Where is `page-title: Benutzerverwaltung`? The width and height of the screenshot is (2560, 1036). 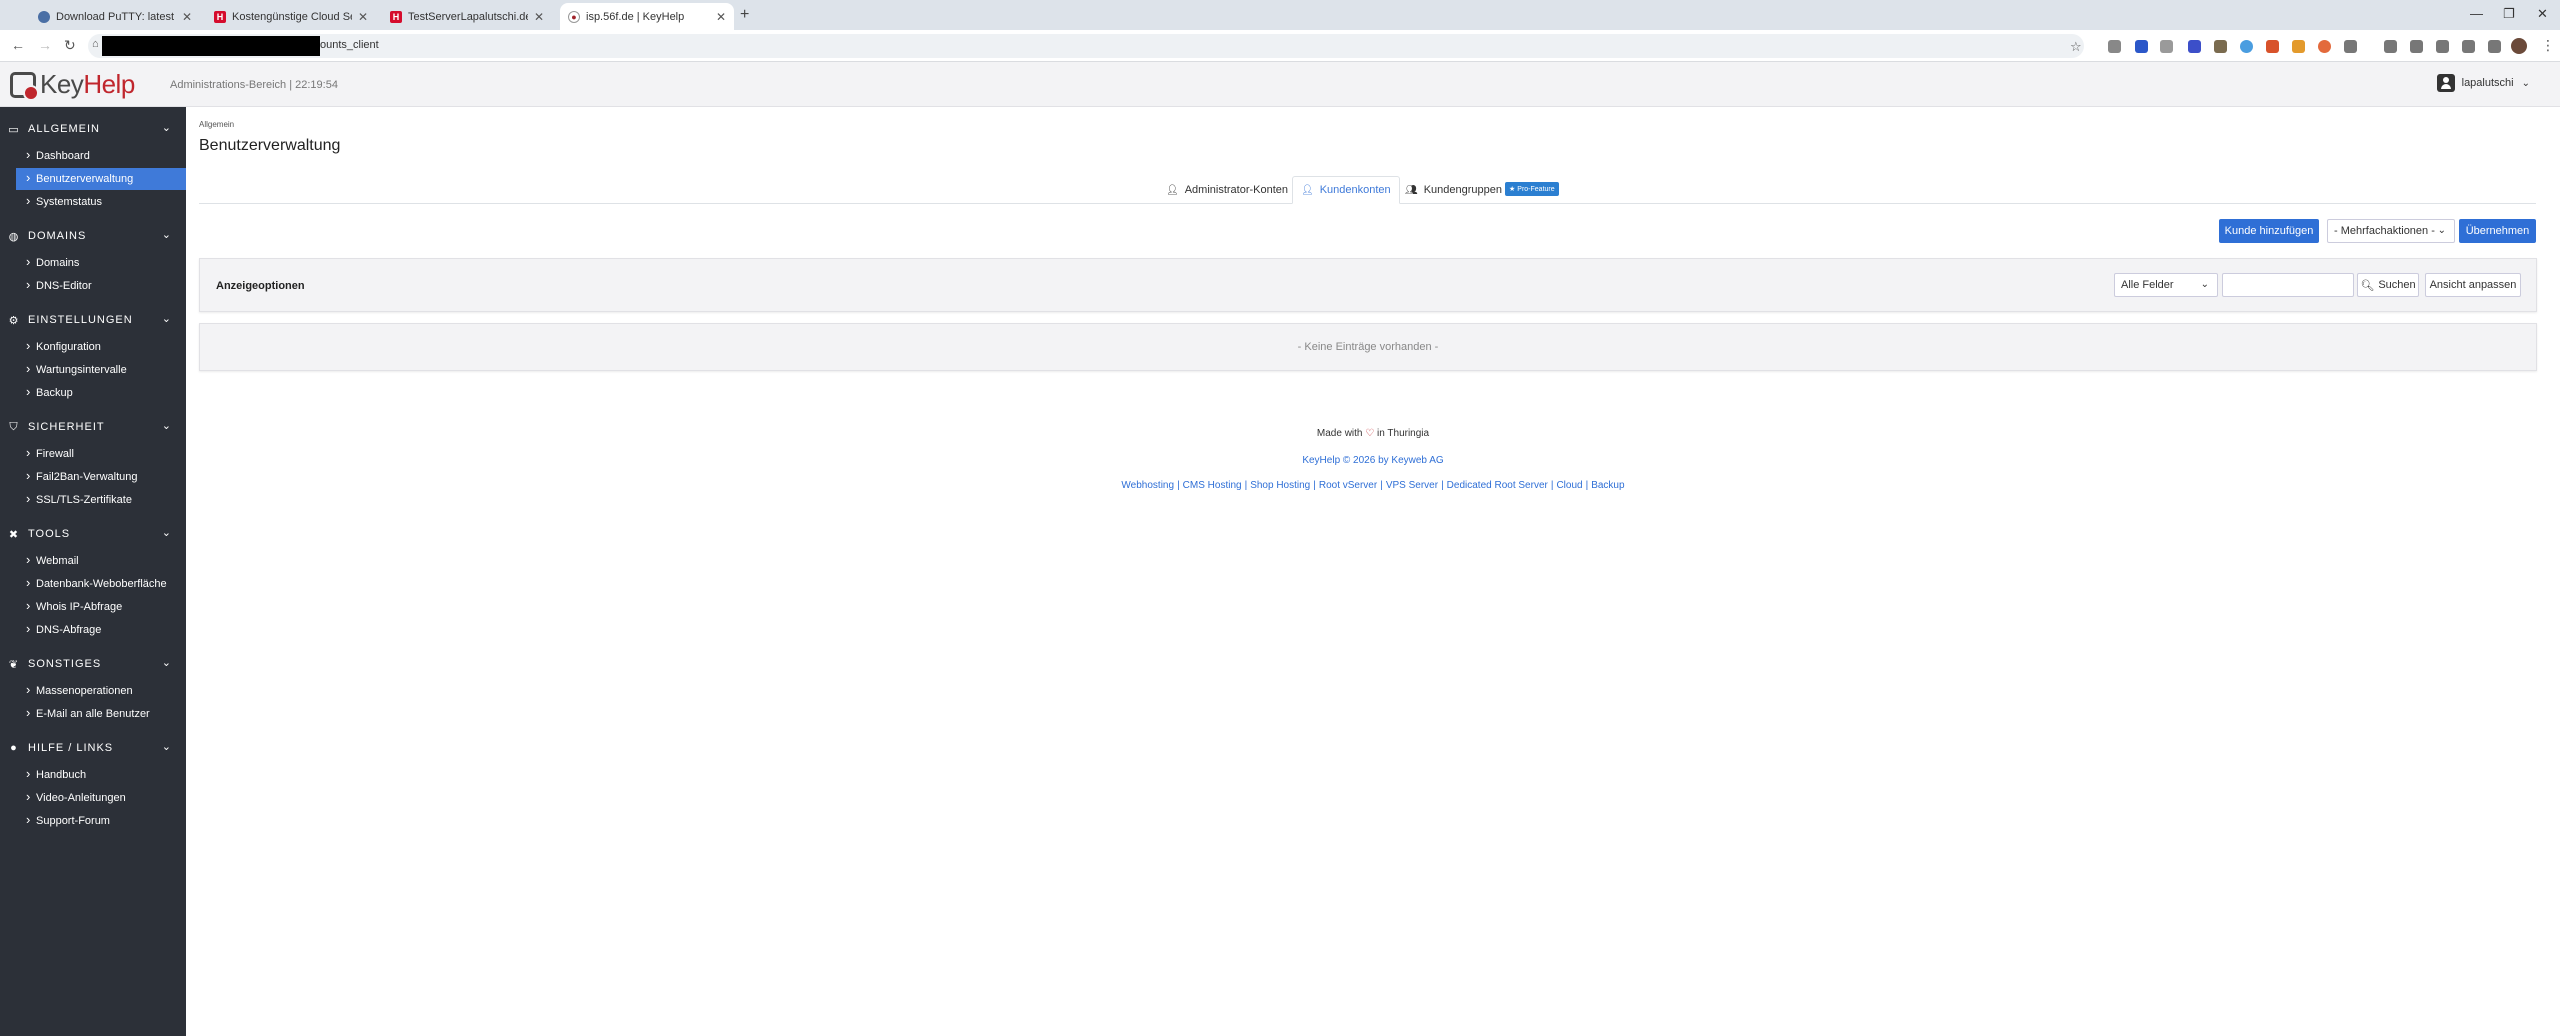
page-title: Benutzerverwaltung is located at coordinates (270, 145).